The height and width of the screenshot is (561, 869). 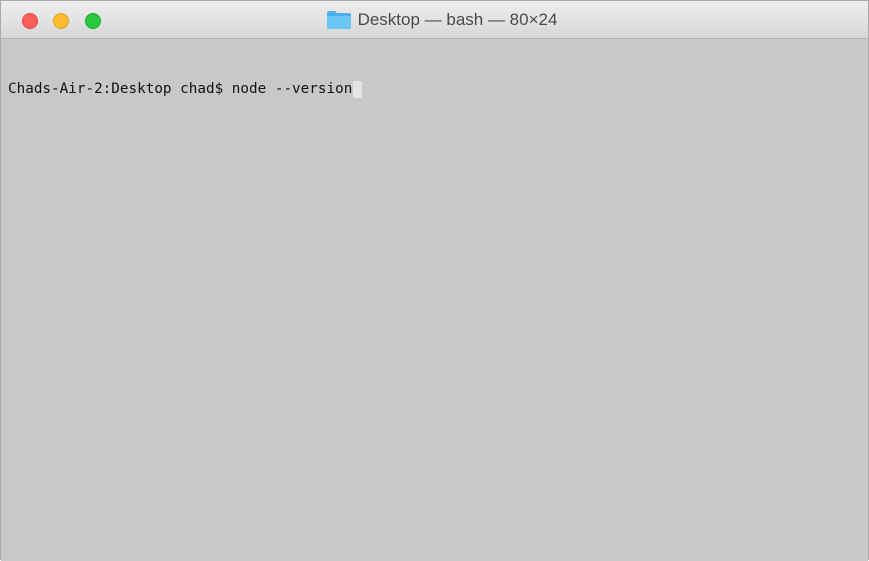 I want to click on command-text: node --version, so click(x=292, y=89).